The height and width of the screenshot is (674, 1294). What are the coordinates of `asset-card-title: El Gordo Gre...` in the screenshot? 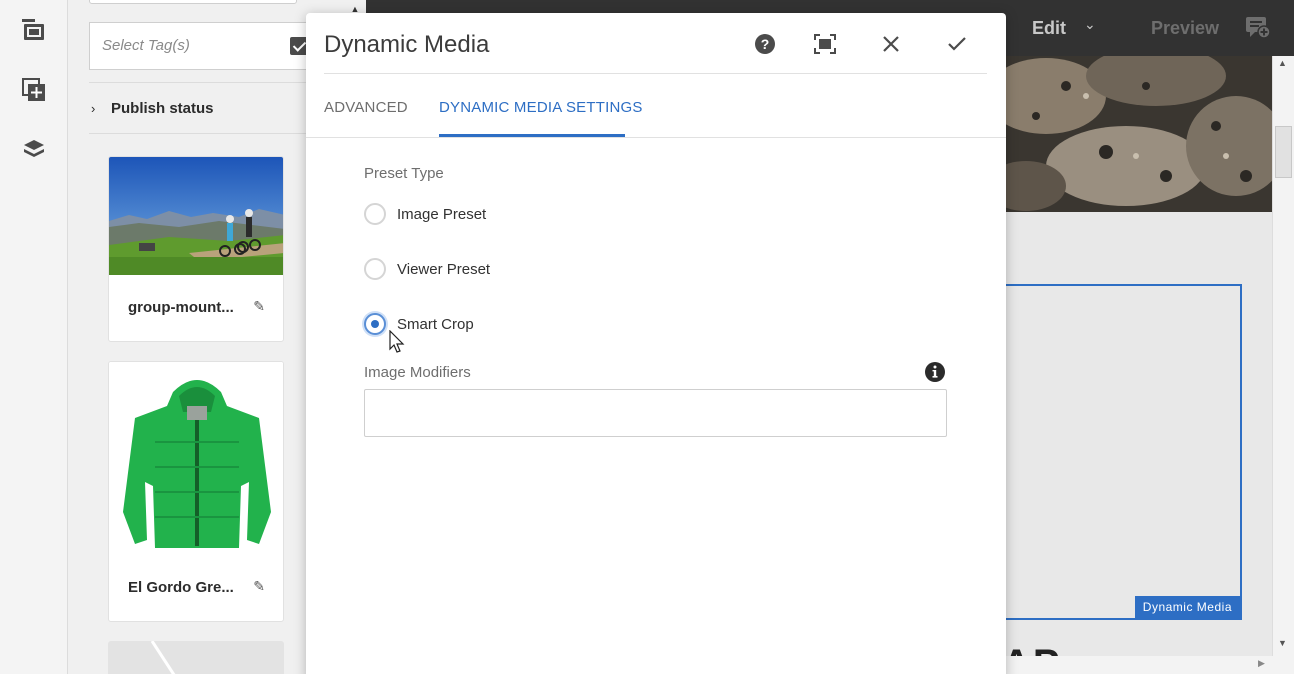 It's located at (181, 587).